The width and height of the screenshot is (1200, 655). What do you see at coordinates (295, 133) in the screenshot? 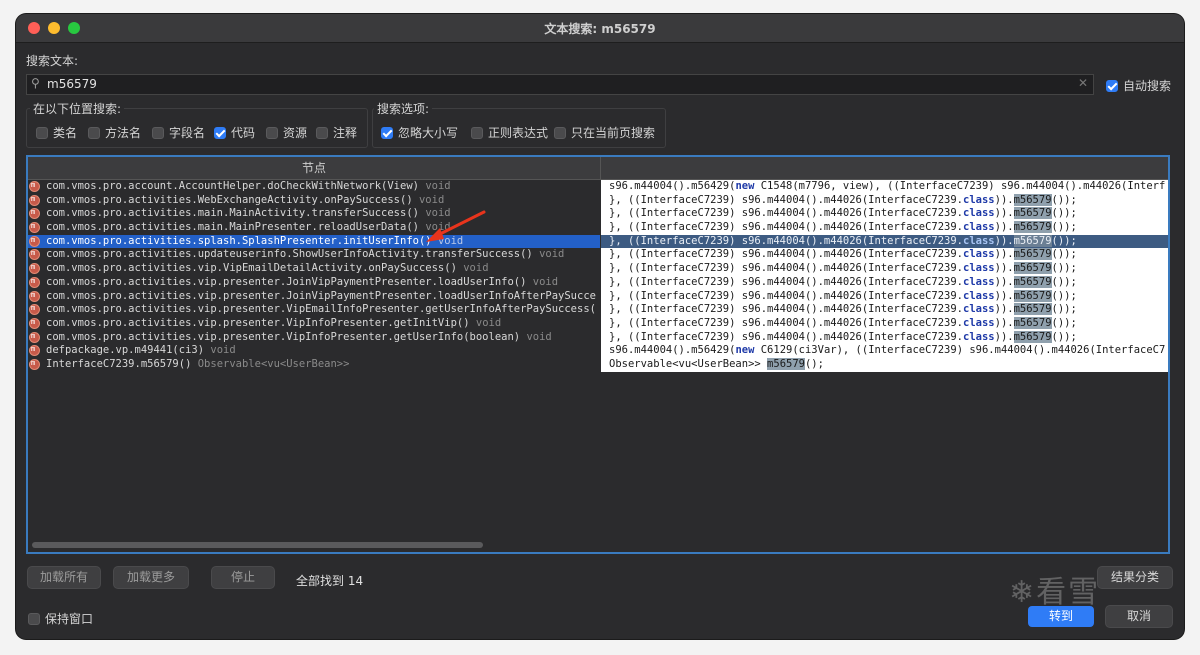
I see `scope-resource-label: 资源` at bounding box center [295, 133].